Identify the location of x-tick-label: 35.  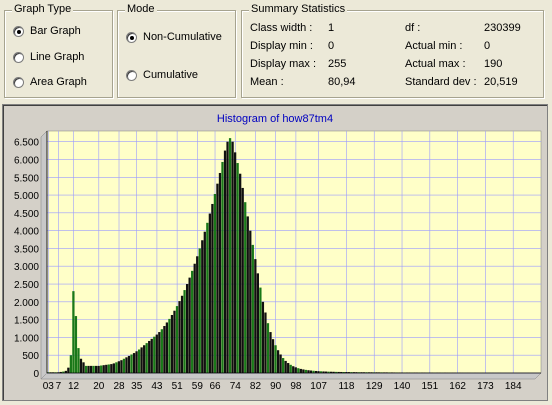
(137, 386).